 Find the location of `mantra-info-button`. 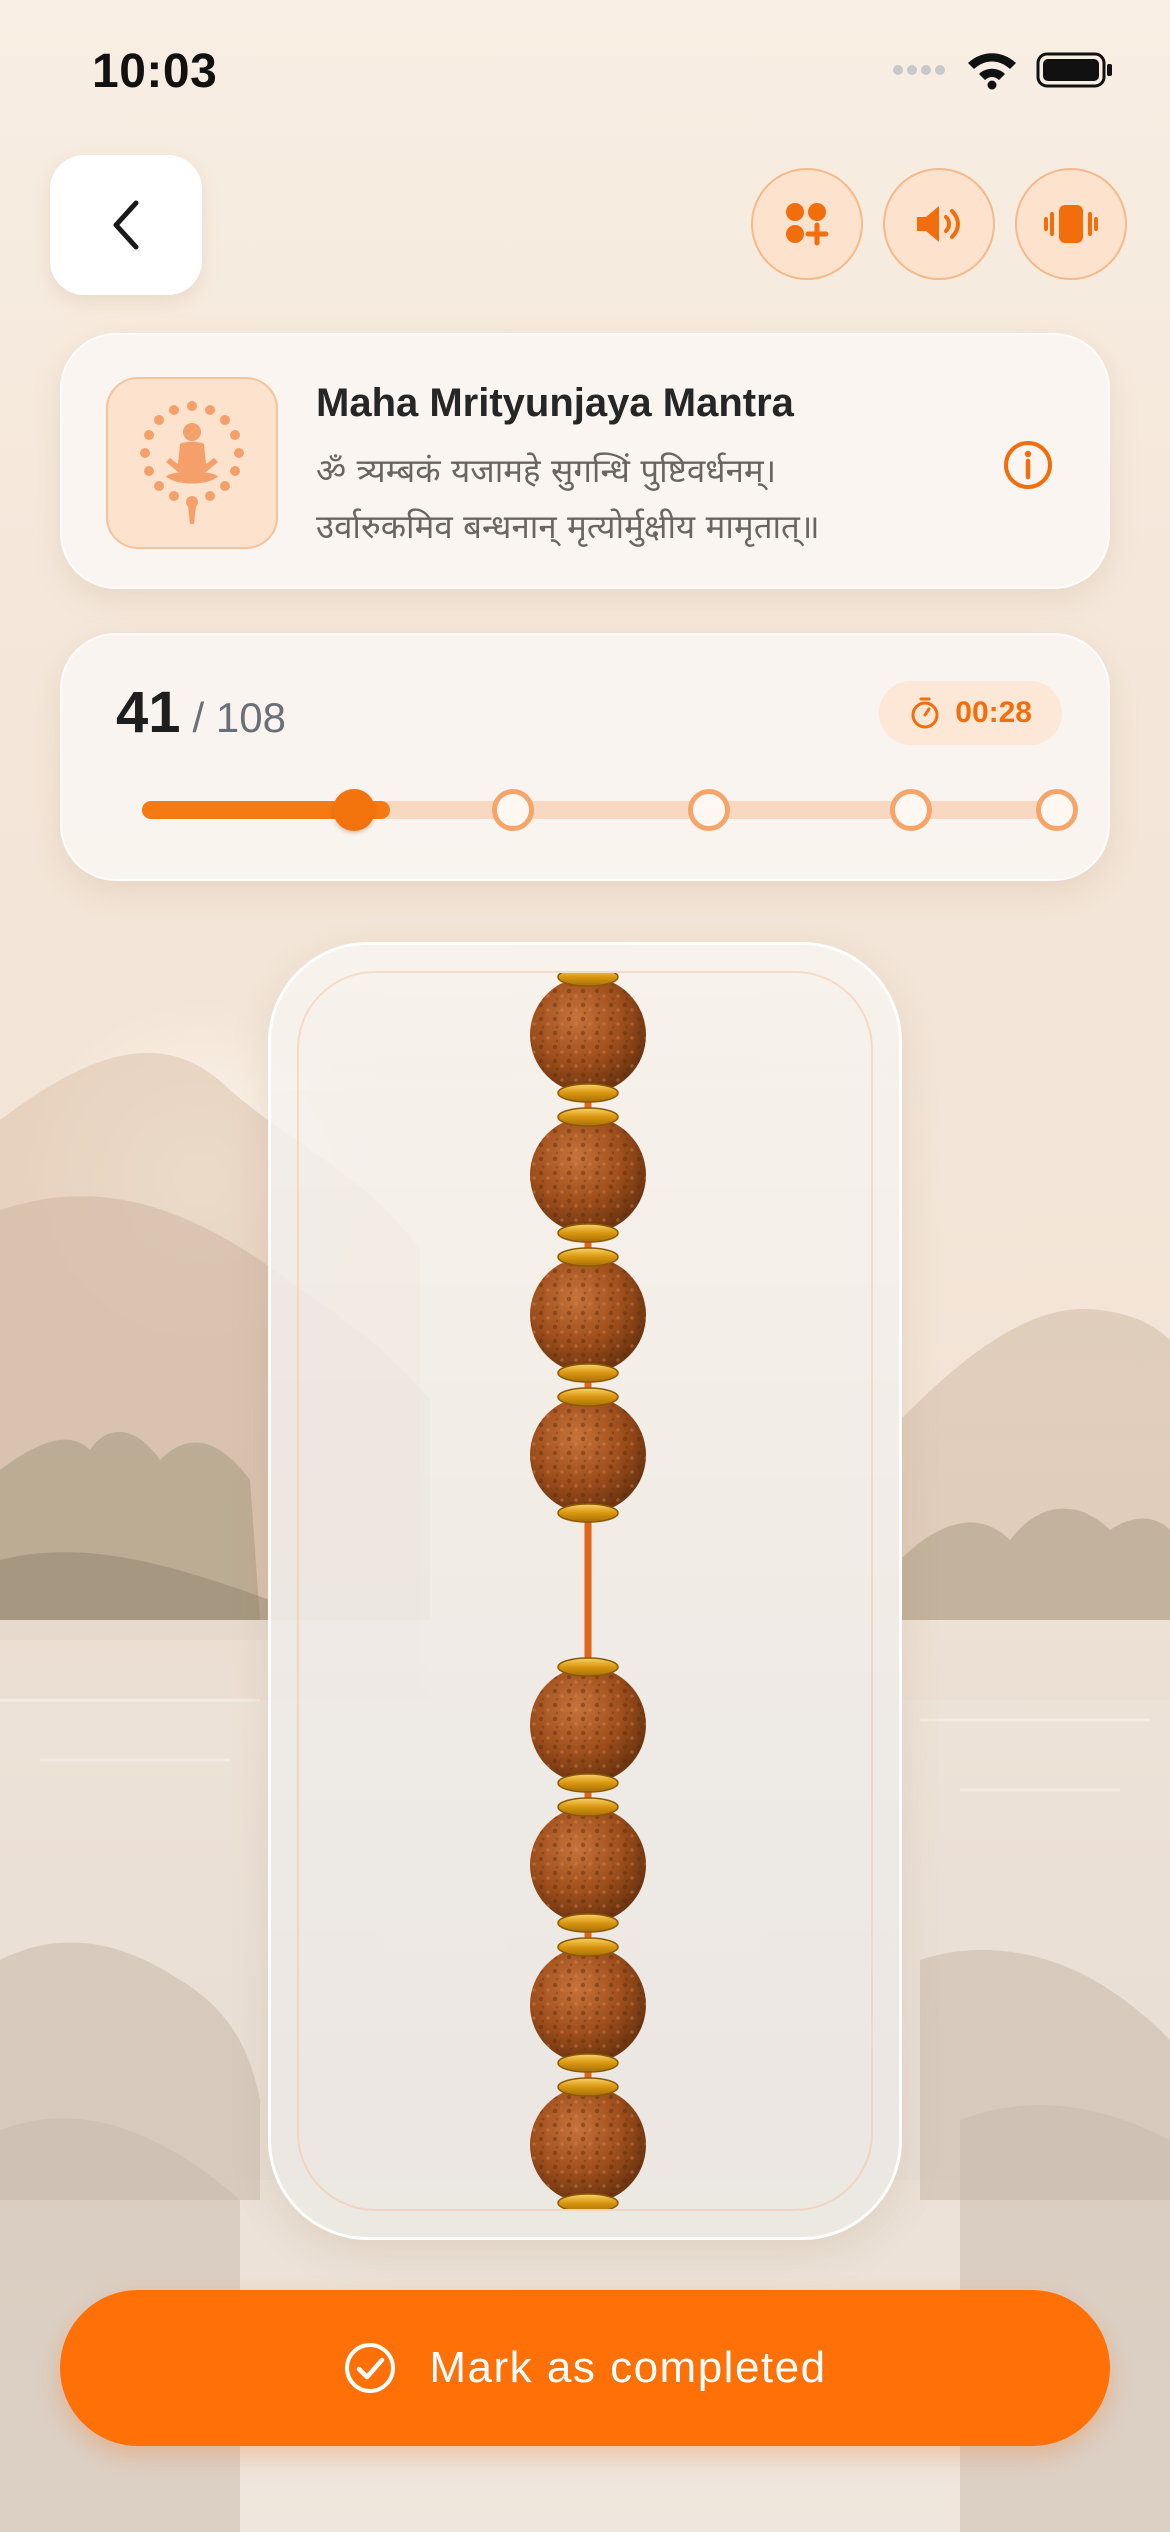

mantra-info-button is located at coordinates (1028, 465).